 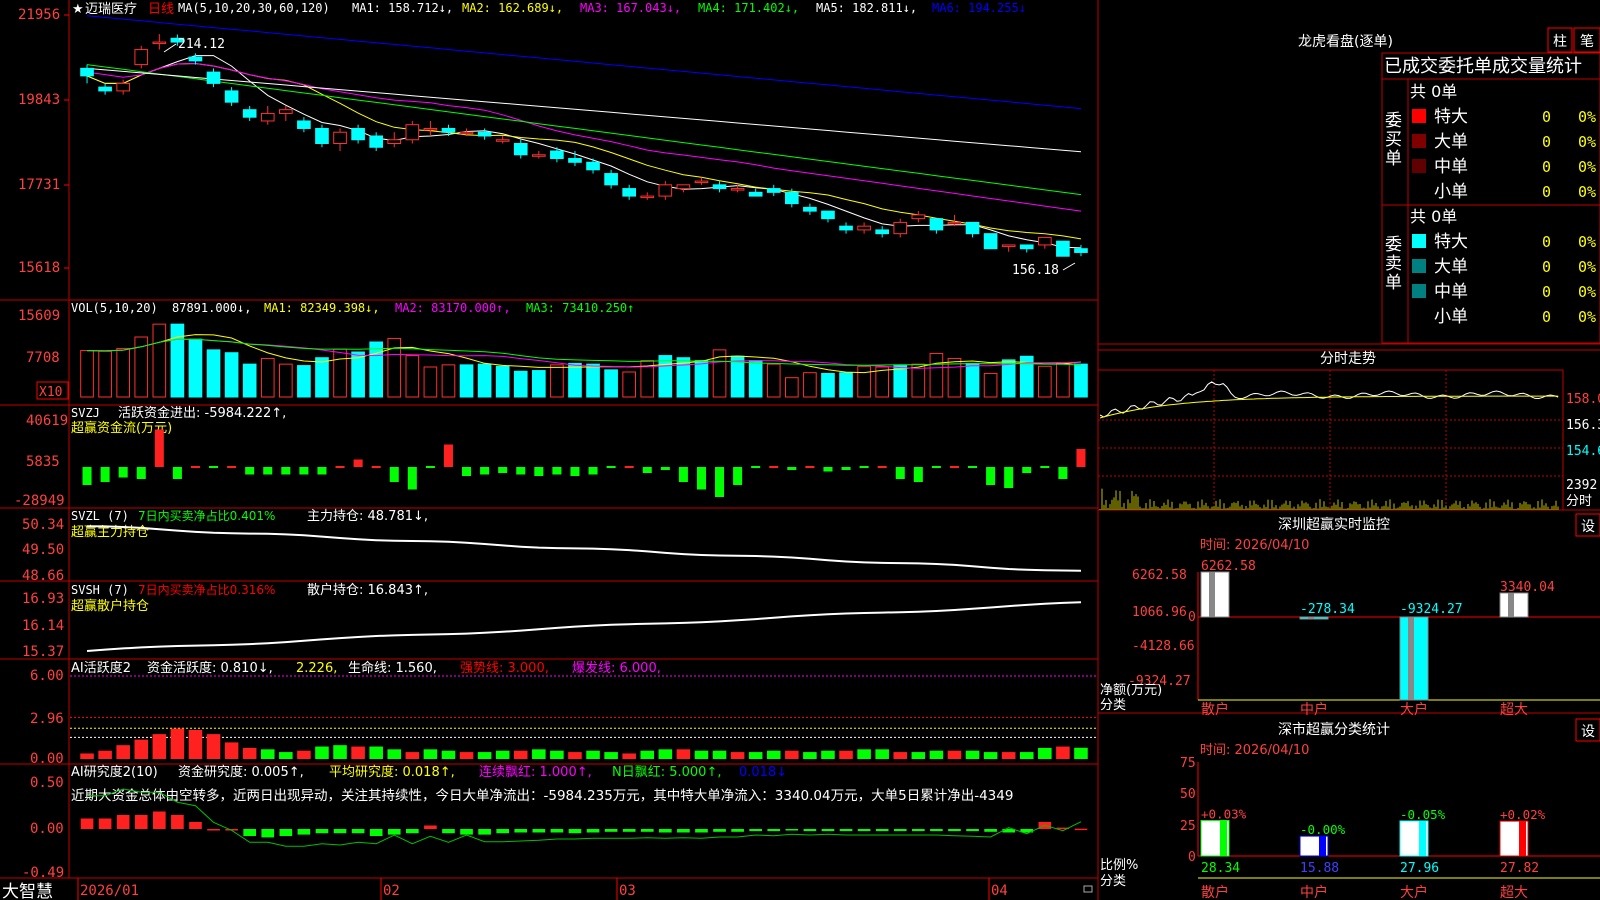 What do you see at coordinates (1583, 425) in the screenshot?
I see `intraday-axis-label: 156.3` at bounding box center [1583, 425].